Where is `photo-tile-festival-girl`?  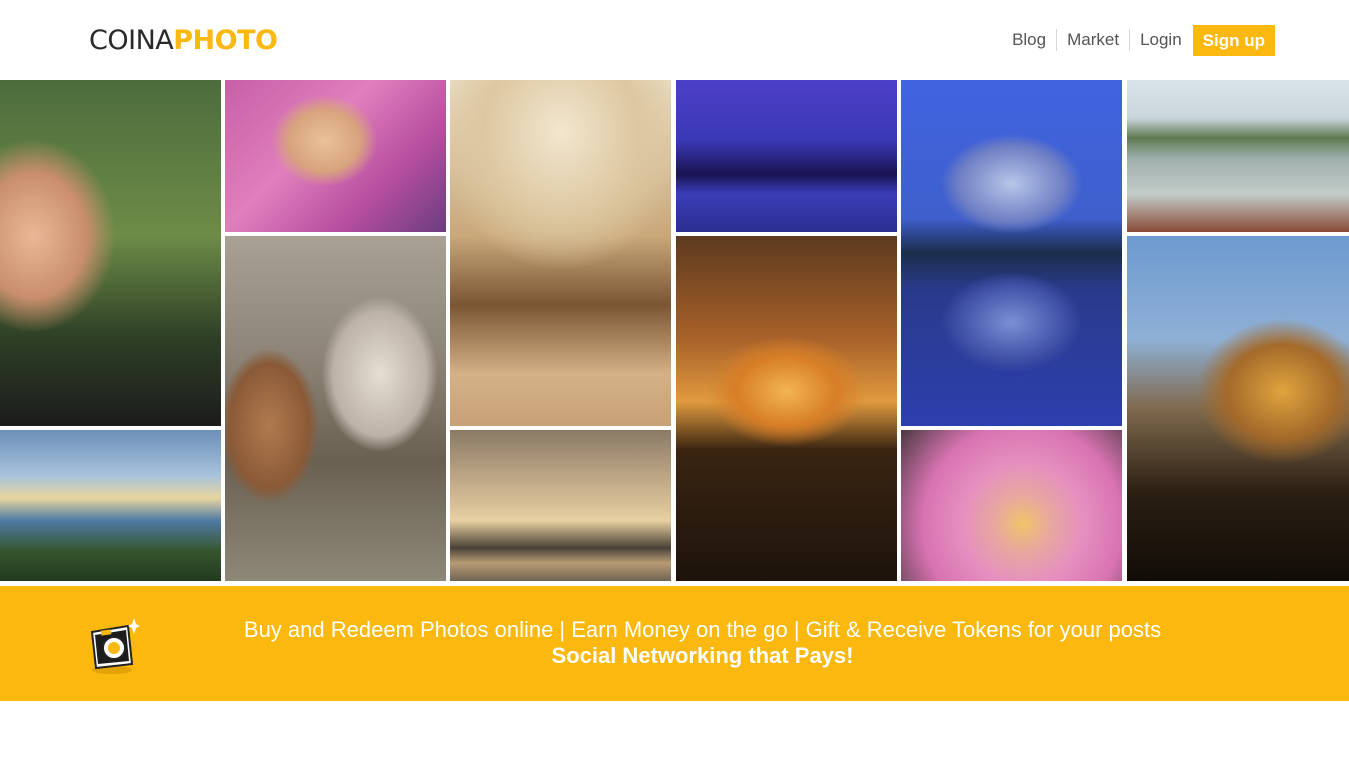 photo-tile-festival-girl is located at coordinates (335, 156).